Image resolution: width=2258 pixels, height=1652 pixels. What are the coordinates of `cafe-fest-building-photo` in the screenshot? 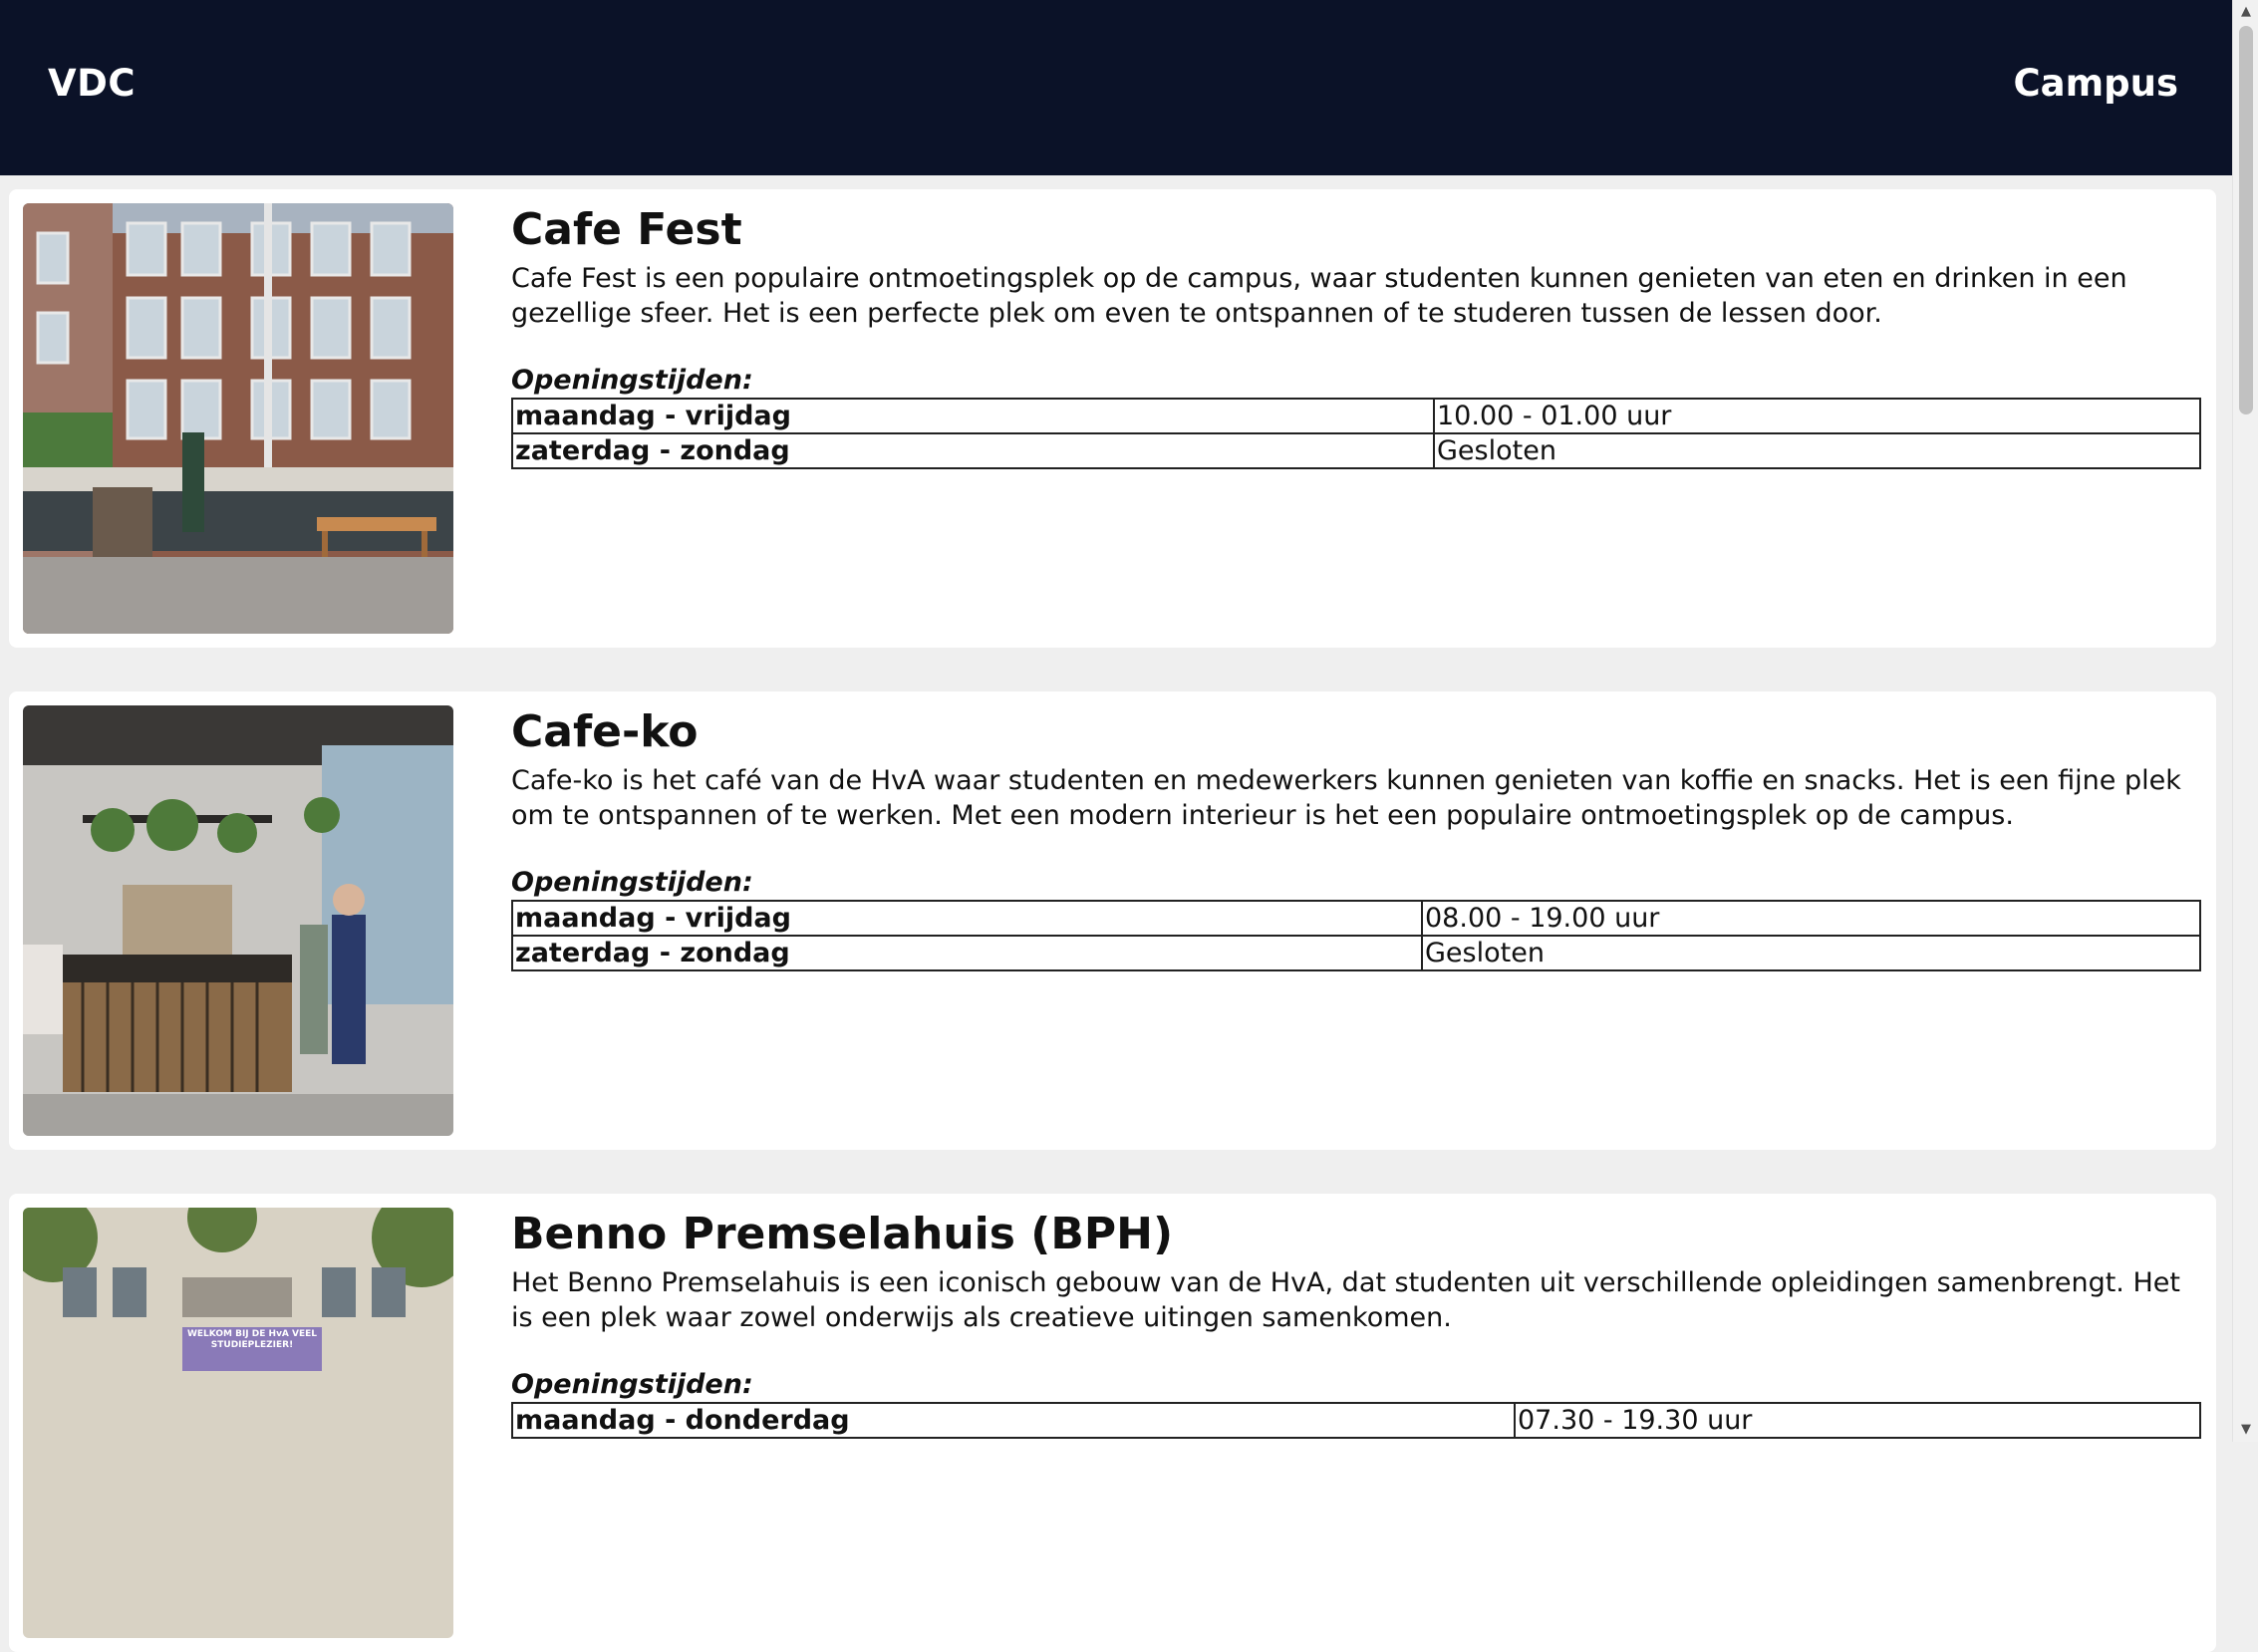 It's located at (238, 418).